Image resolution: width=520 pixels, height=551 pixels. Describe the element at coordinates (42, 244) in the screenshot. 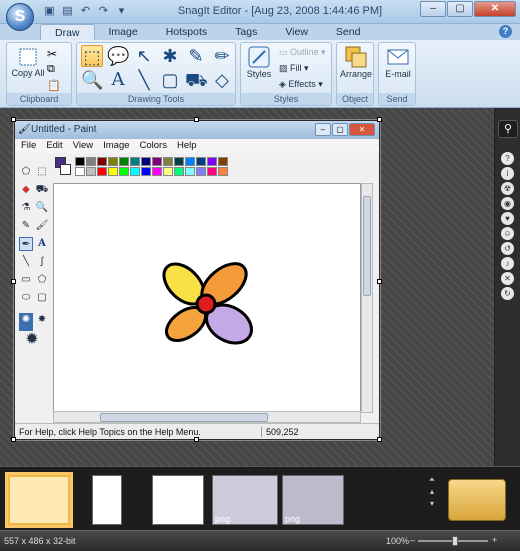

I see `paint-text-icon: A` at that location.